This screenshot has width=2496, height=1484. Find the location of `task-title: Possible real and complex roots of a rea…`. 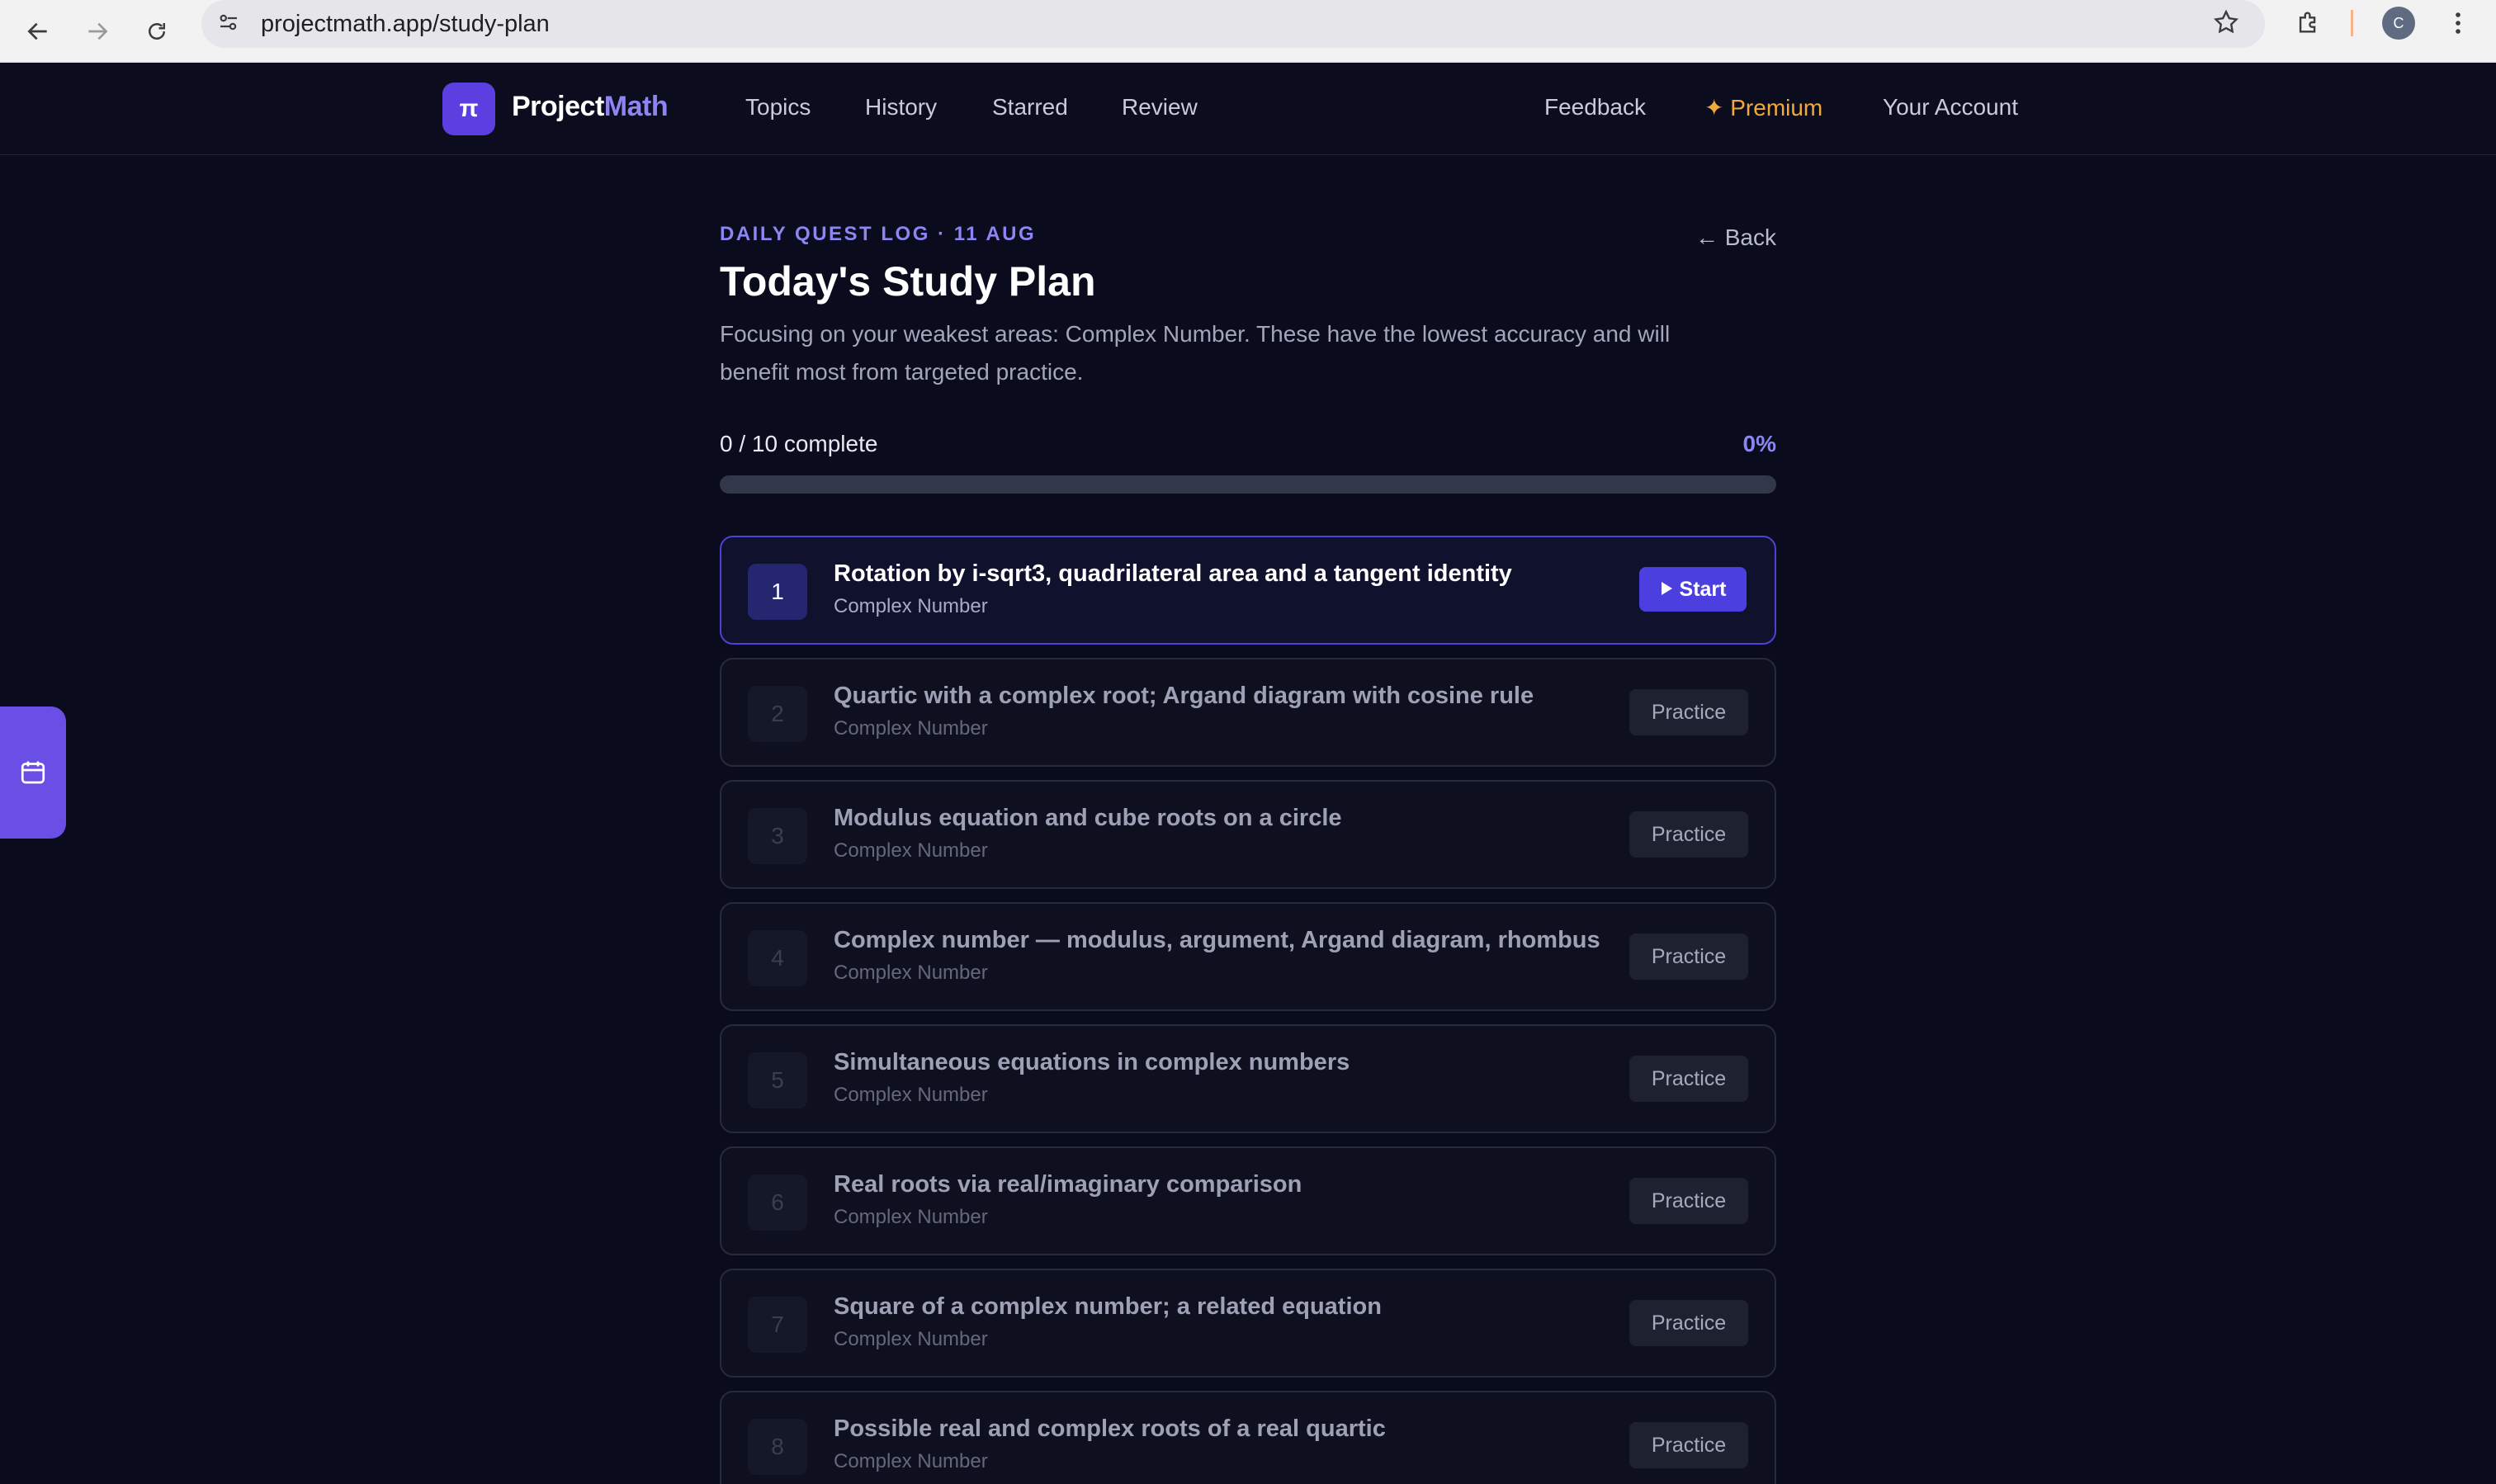

task-title: Possible real and complex roots of a rea… is located at coordinates (1110, 1428).